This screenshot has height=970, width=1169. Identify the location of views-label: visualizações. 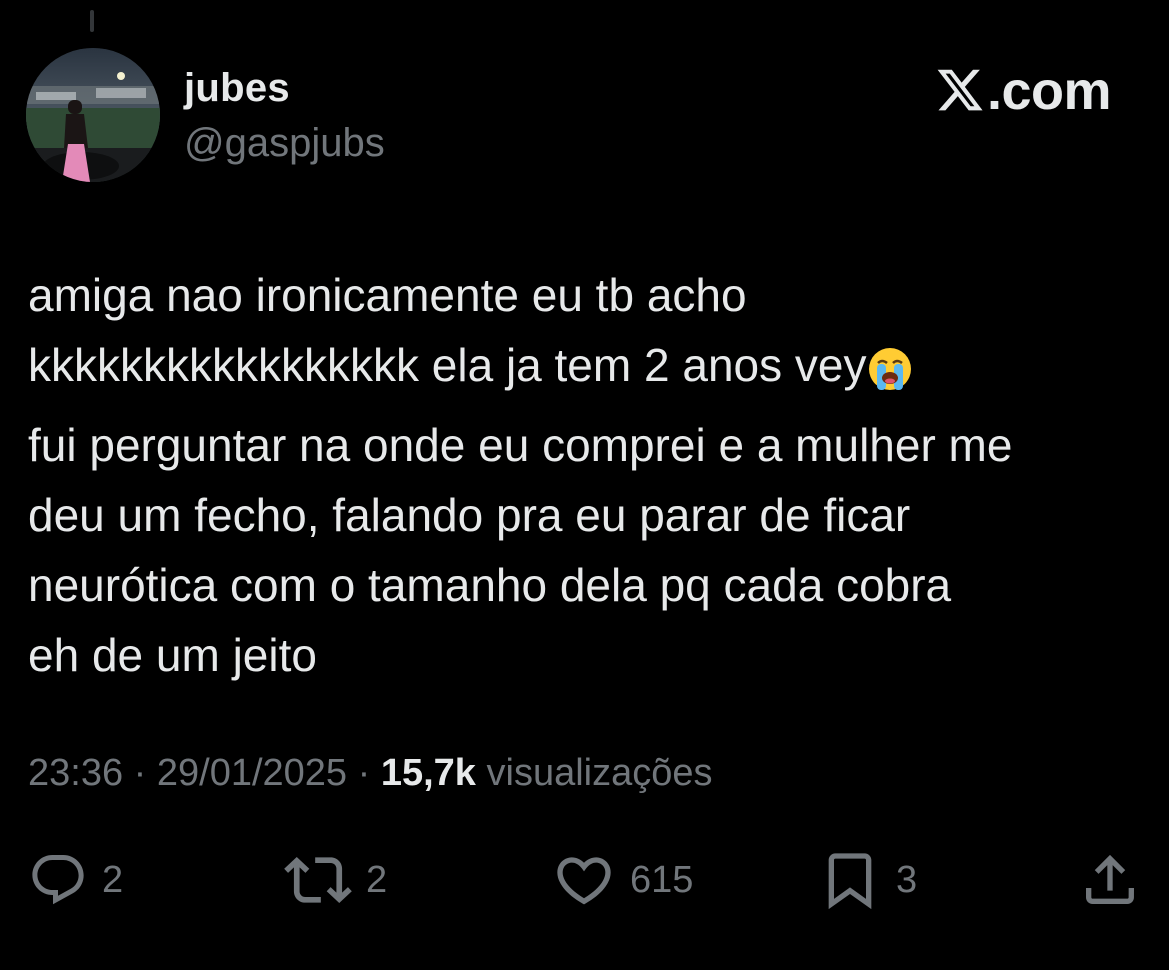
(594, 773).